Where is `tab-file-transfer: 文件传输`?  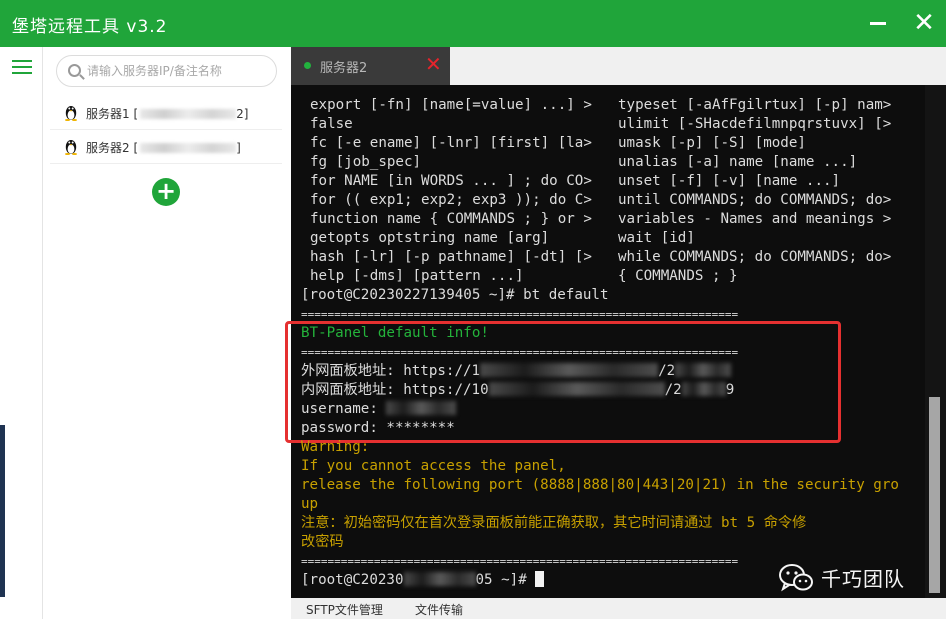 tab-file-transfer: 文件传输 is located at coordinates (439, 609).